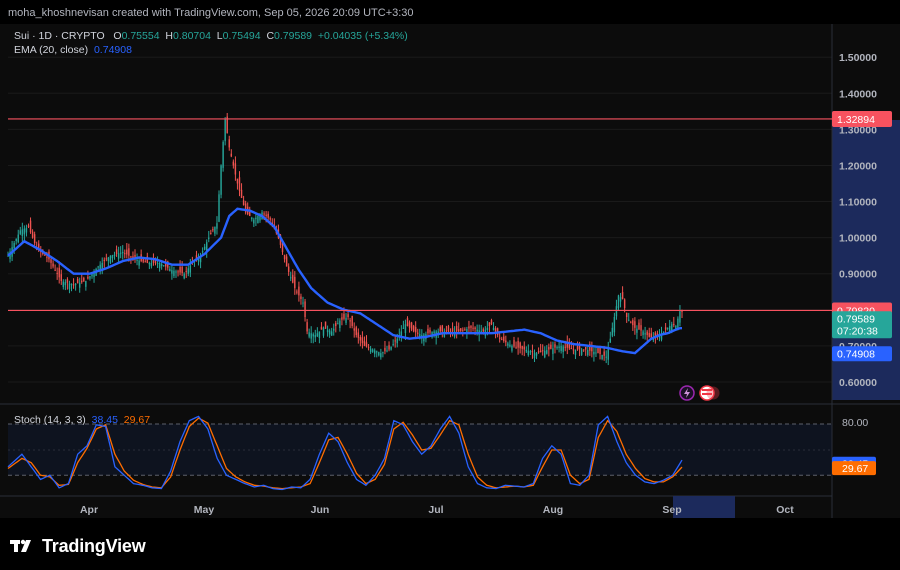 This screenshot has height=570, width=900. What do you see at coordinates (362, 36) in the screenshot?
I see `change-value: +0.04035 (+5.34%)` at bounding box center [362, 36].